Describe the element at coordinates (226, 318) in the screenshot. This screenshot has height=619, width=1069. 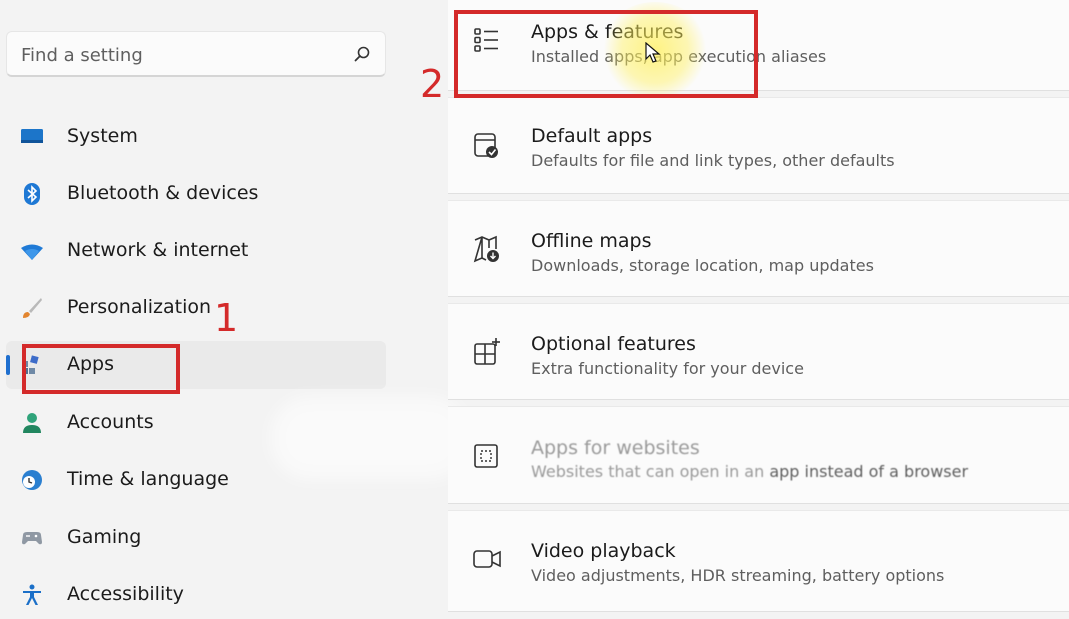
I see `annotation-number-1: 1` at that location.